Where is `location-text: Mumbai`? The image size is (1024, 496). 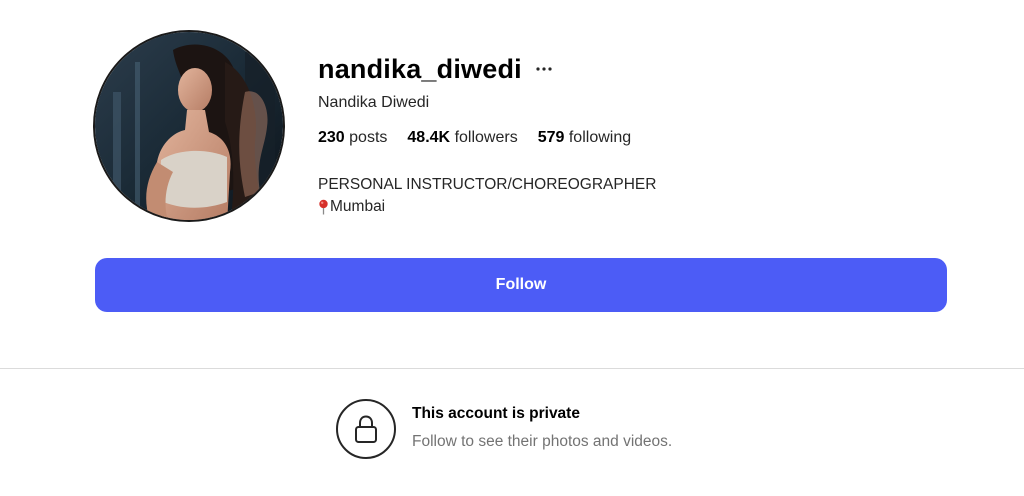 location-text: Mumbai is located at coordinates (358, 206).